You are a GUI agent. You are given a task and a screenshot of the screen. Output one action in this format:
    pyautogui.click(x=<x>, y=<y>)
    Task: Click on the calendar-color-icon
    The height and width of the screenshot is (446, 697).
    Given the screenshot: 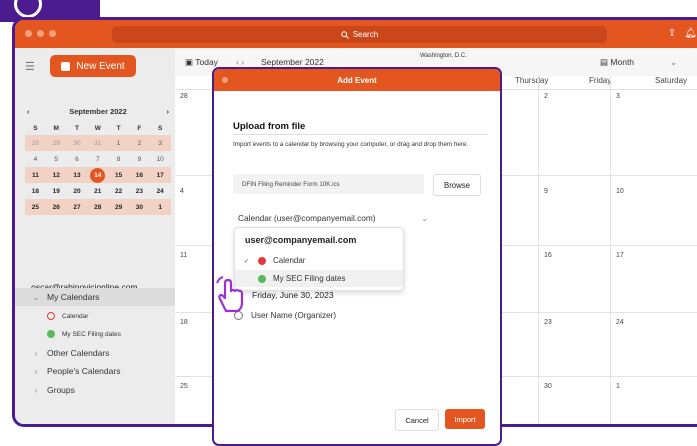 What is the action you would take?
    pyautogui.click(x=51, y=316)
    